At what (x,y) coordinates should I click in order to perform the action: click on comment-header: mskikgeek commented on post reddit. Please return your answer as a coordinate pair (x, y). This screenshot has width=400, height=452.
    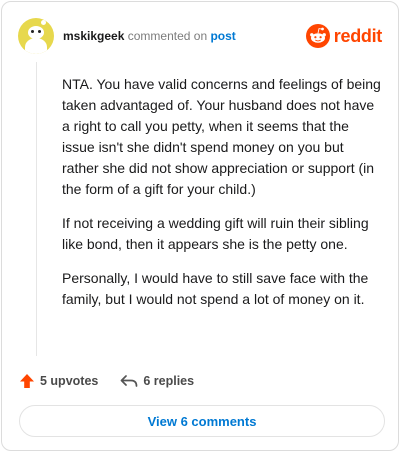
    Looking at the image, I should click on (200, 36).